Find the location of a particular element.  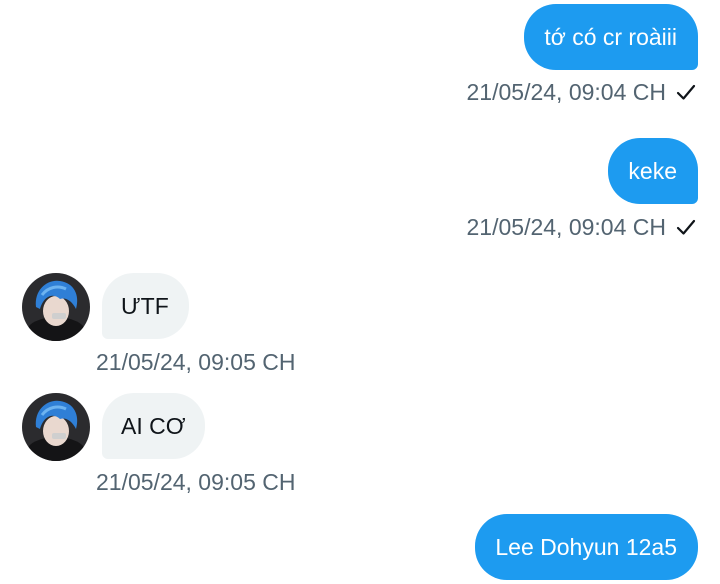

incoming-message-bubble: AI CƠ is located at coordinates (154, 426).